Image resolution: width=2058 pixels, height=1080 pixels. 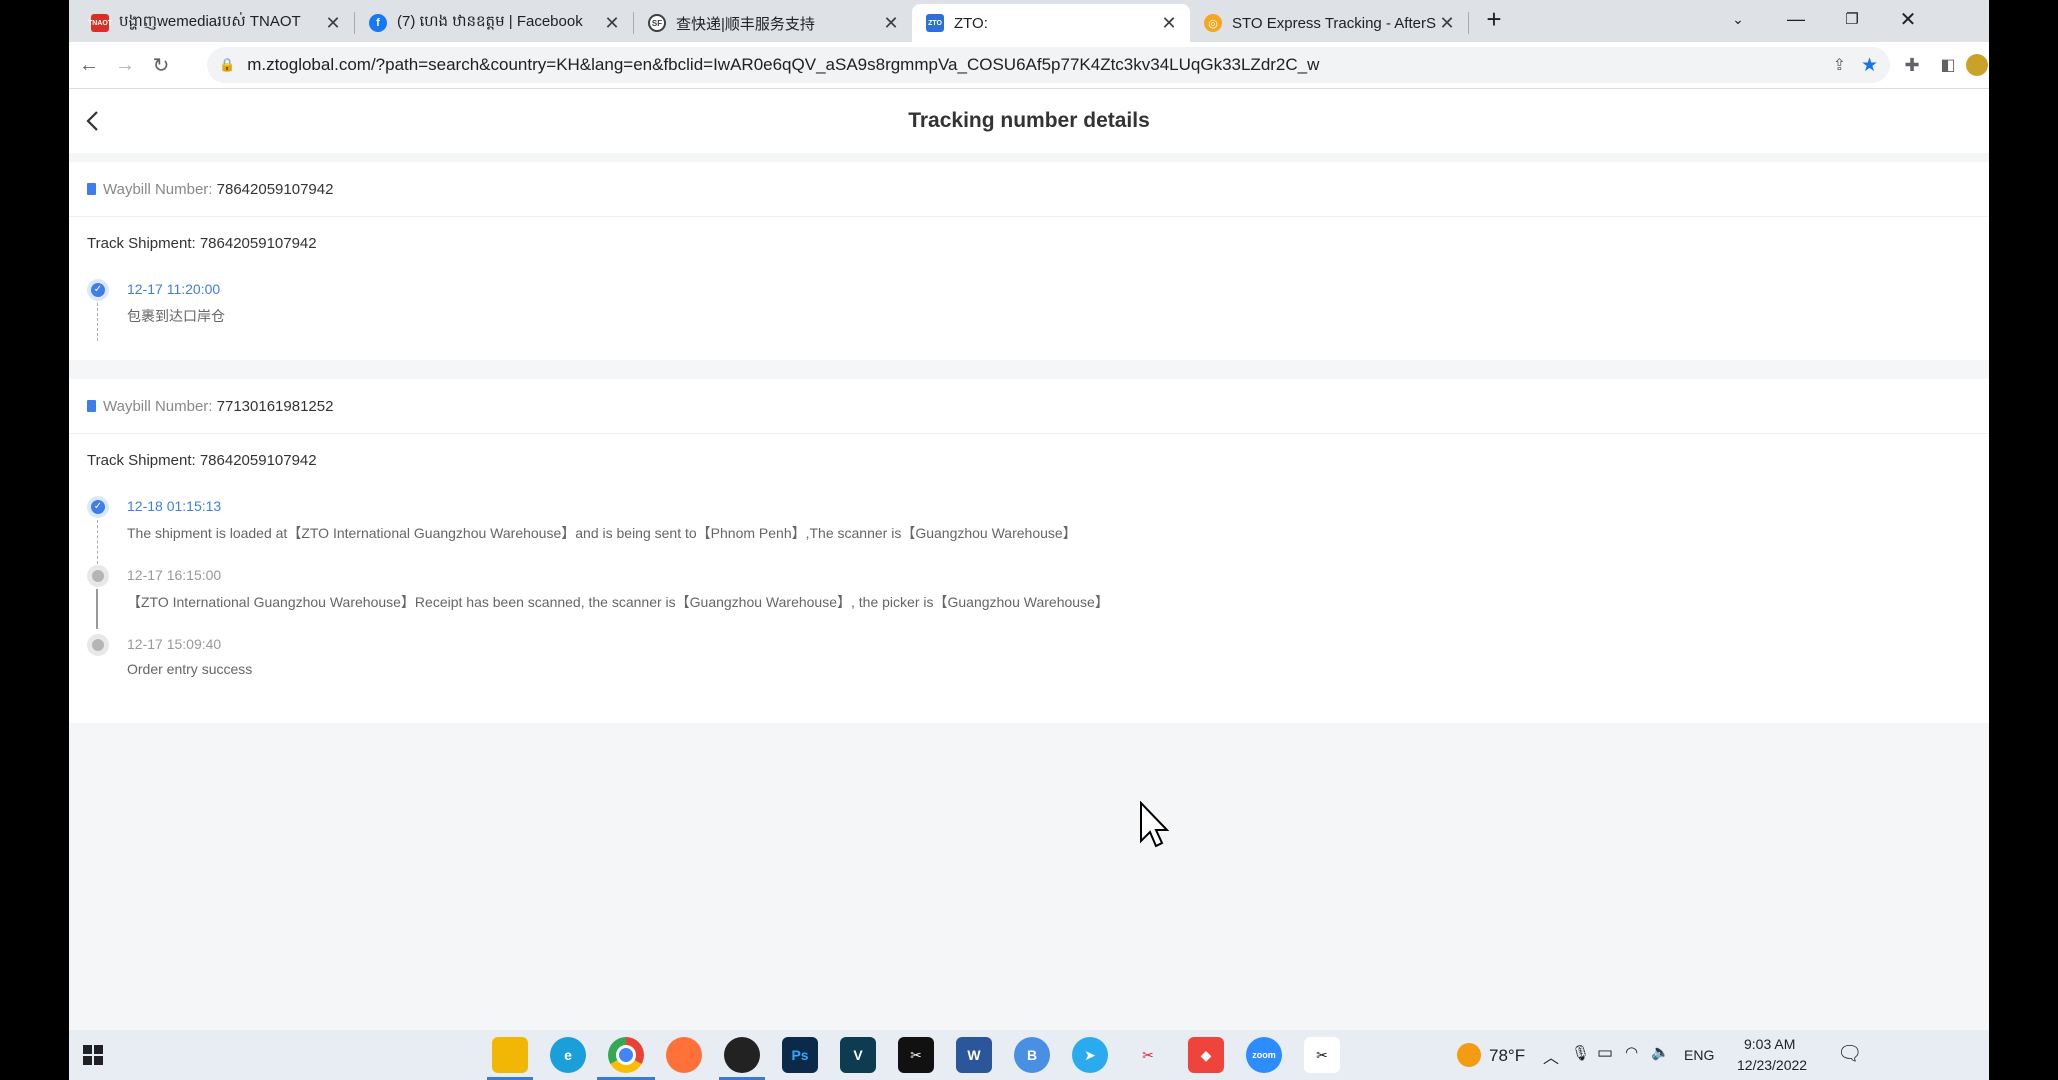 I want to click on reload-button: ↻, so click(x=161, y=65).